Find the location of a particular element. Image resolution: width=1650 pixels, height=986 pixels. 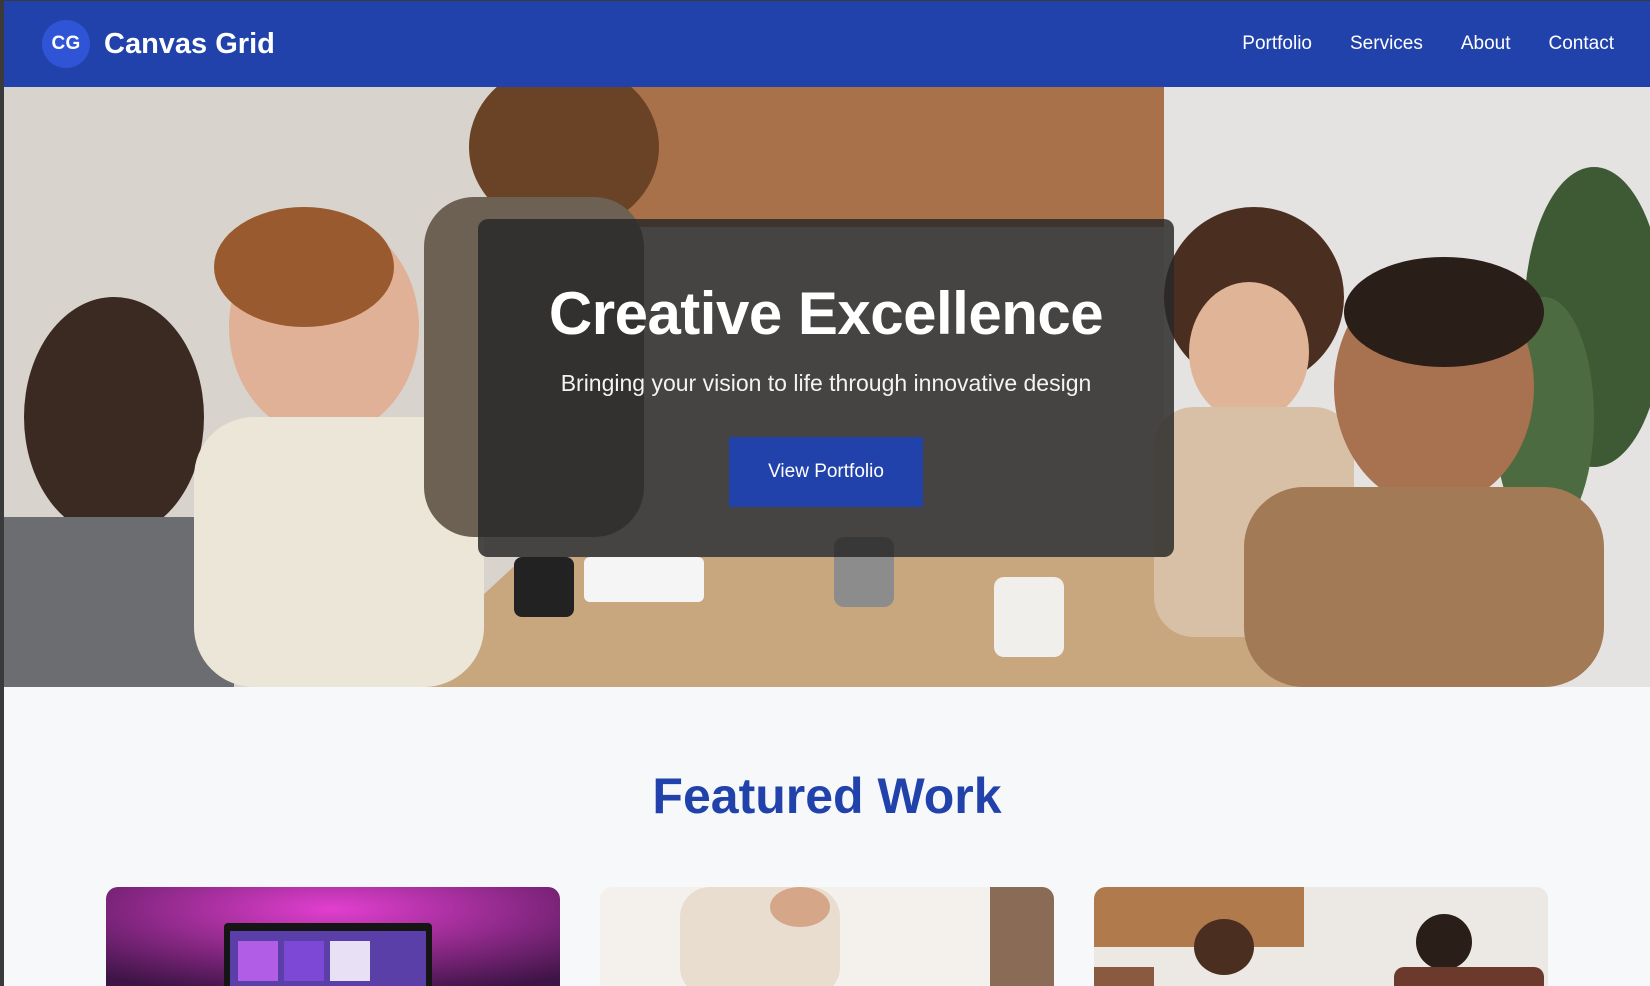

portfolio-card-3-image is located at coordinates (1321, 936).